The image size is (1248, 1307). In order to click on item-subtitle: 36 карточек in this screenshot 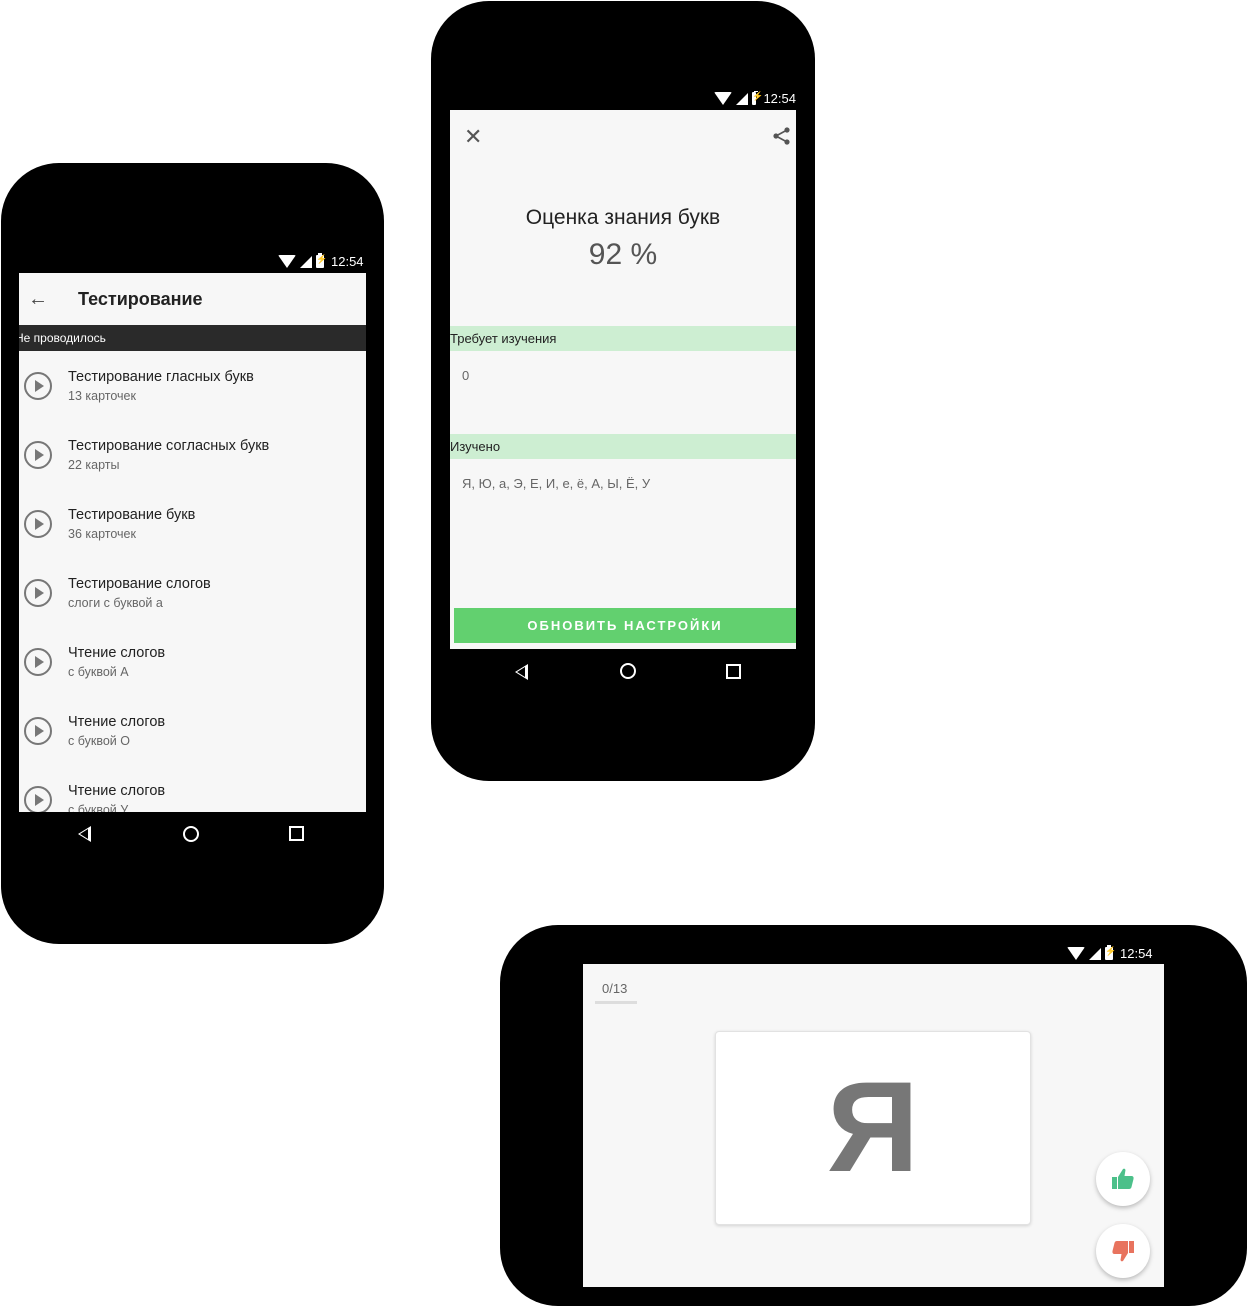, I will do `click(102, 533)`.